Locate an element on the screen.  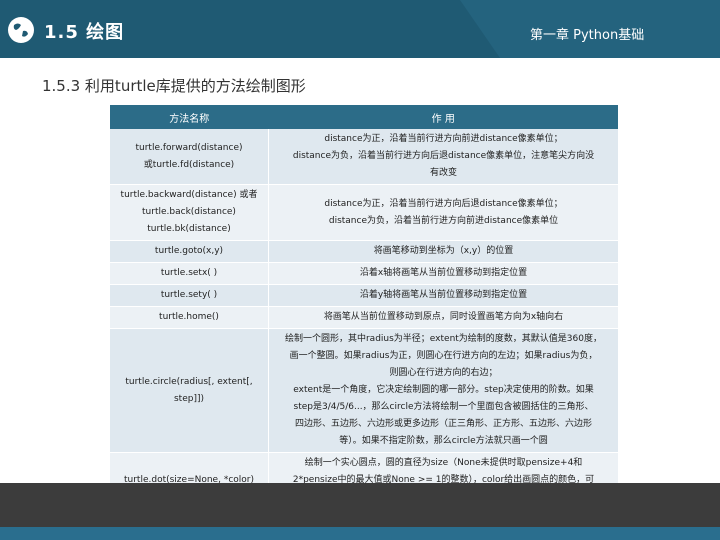
effect-line: distance为负，沿着当前行进方向前进distance像素单位 is located at coordinates (443, 220).